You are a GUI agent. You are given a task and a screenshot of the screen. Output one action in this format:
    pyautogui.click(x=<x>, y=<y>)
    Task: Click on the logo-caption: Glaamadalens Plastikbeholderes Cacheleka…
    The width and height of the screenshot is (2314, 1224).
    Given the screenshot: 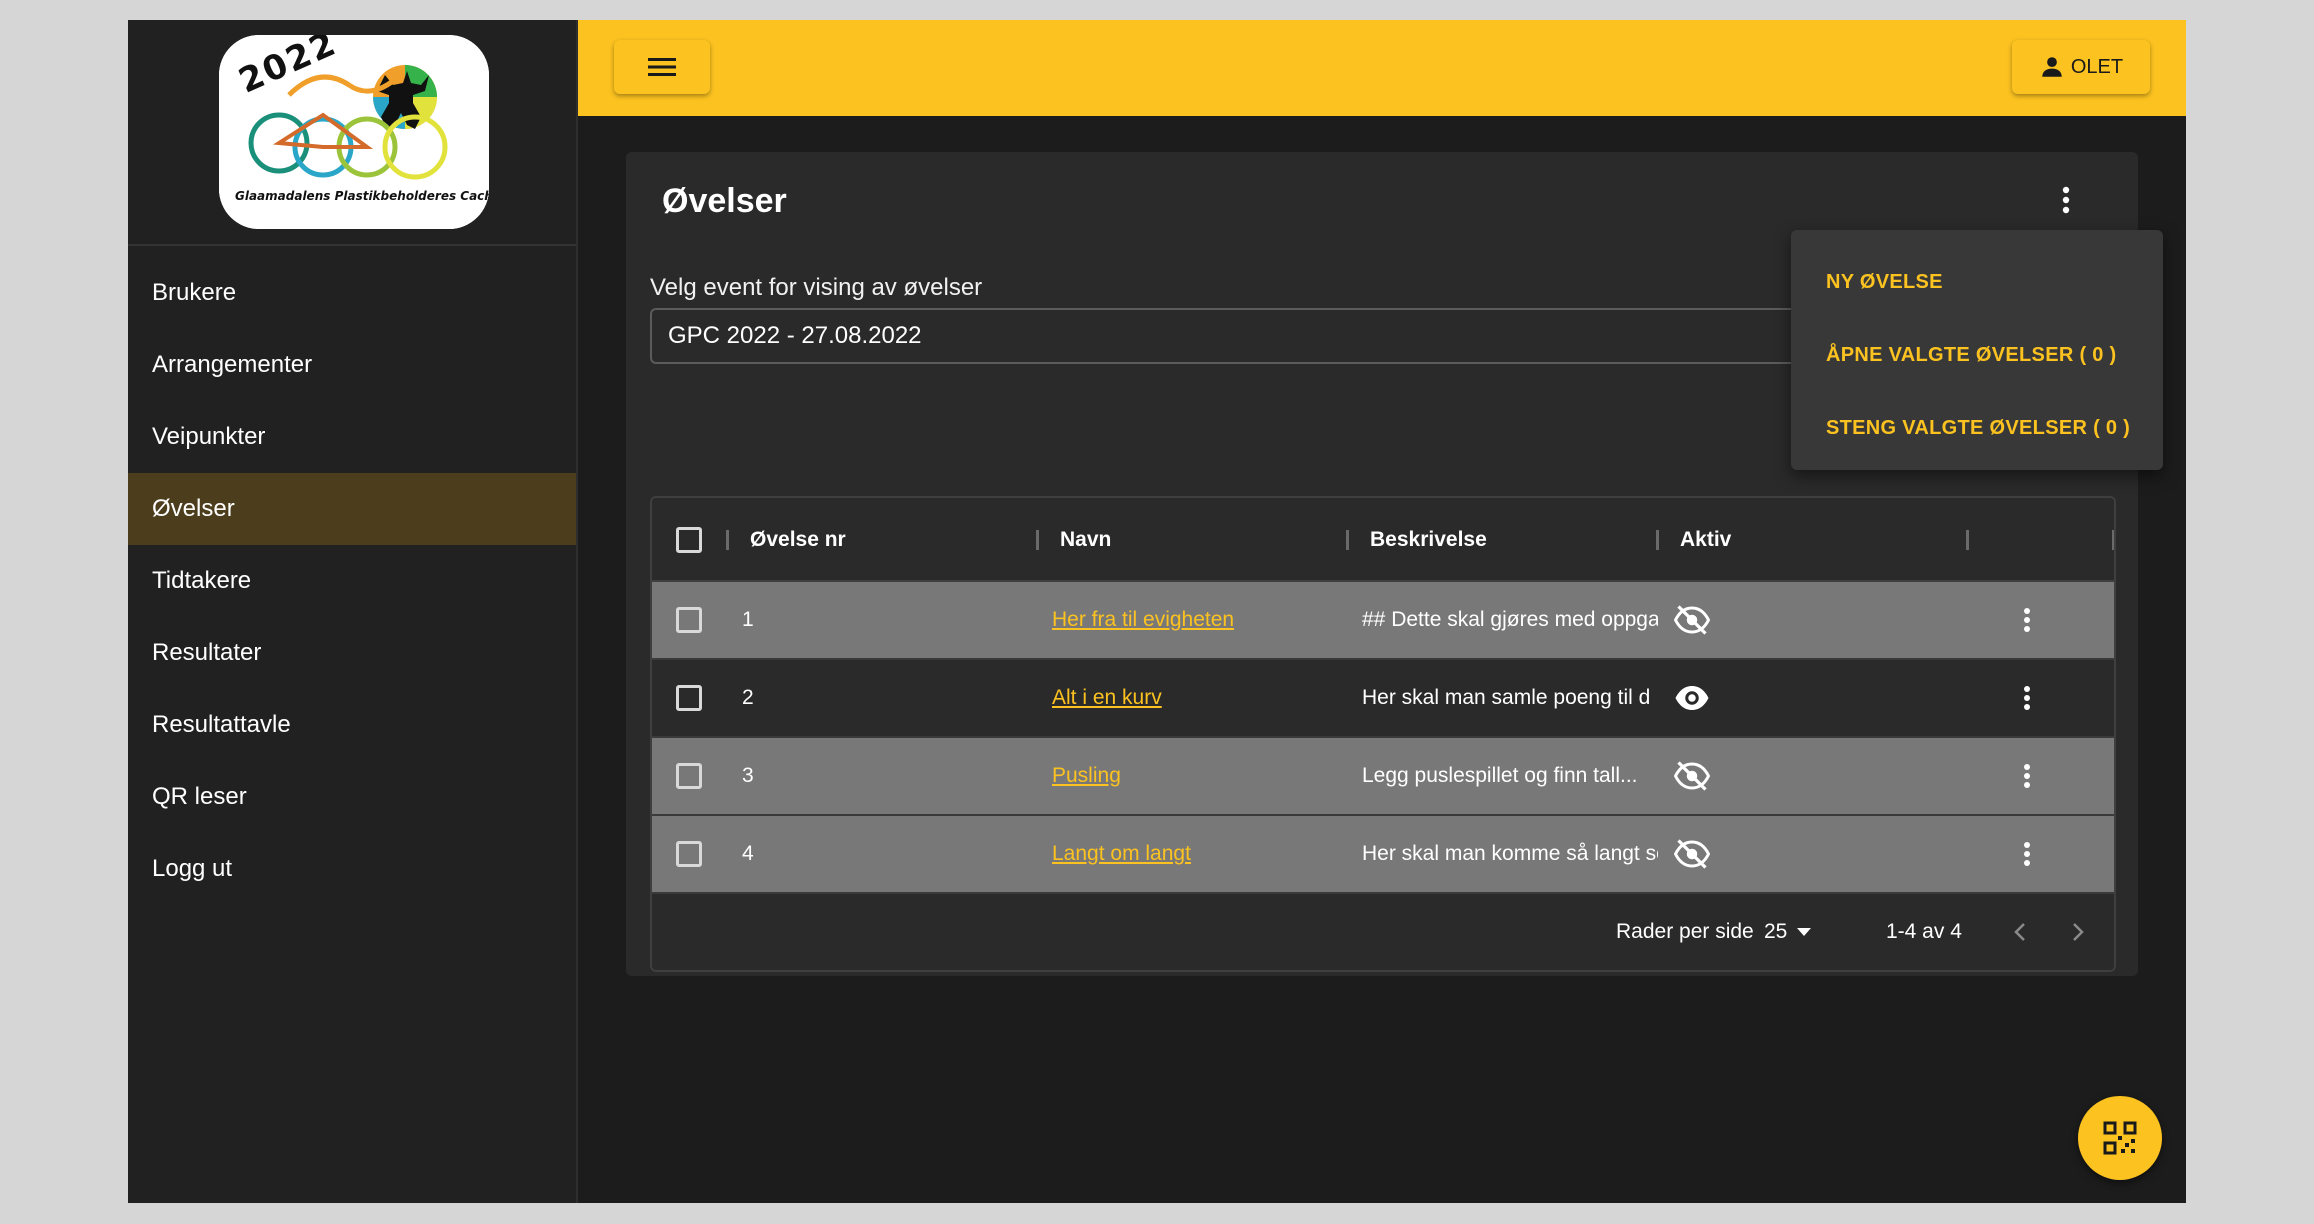 What is the action you would take?
    pyautogui.click(x=362, y=196)
    